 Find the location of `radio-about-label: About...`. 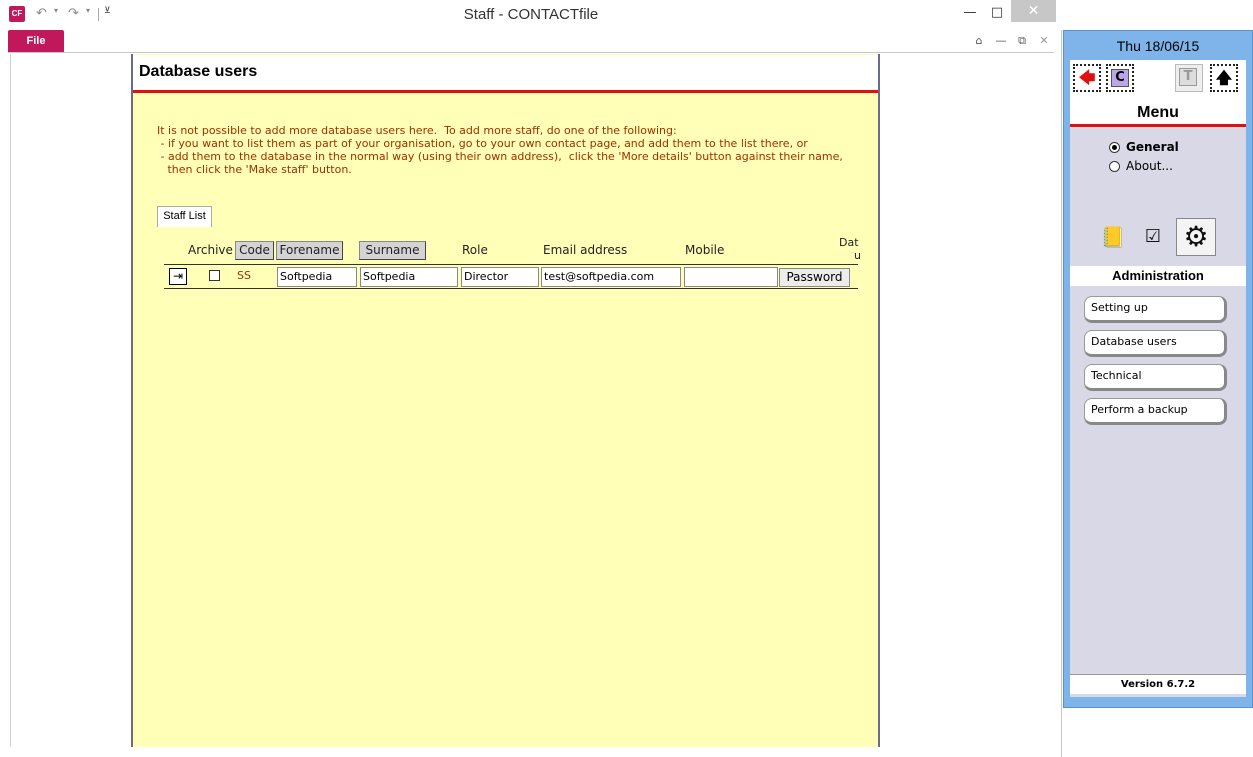

radio-about-label: About... is located at coordinates (1149, 166).